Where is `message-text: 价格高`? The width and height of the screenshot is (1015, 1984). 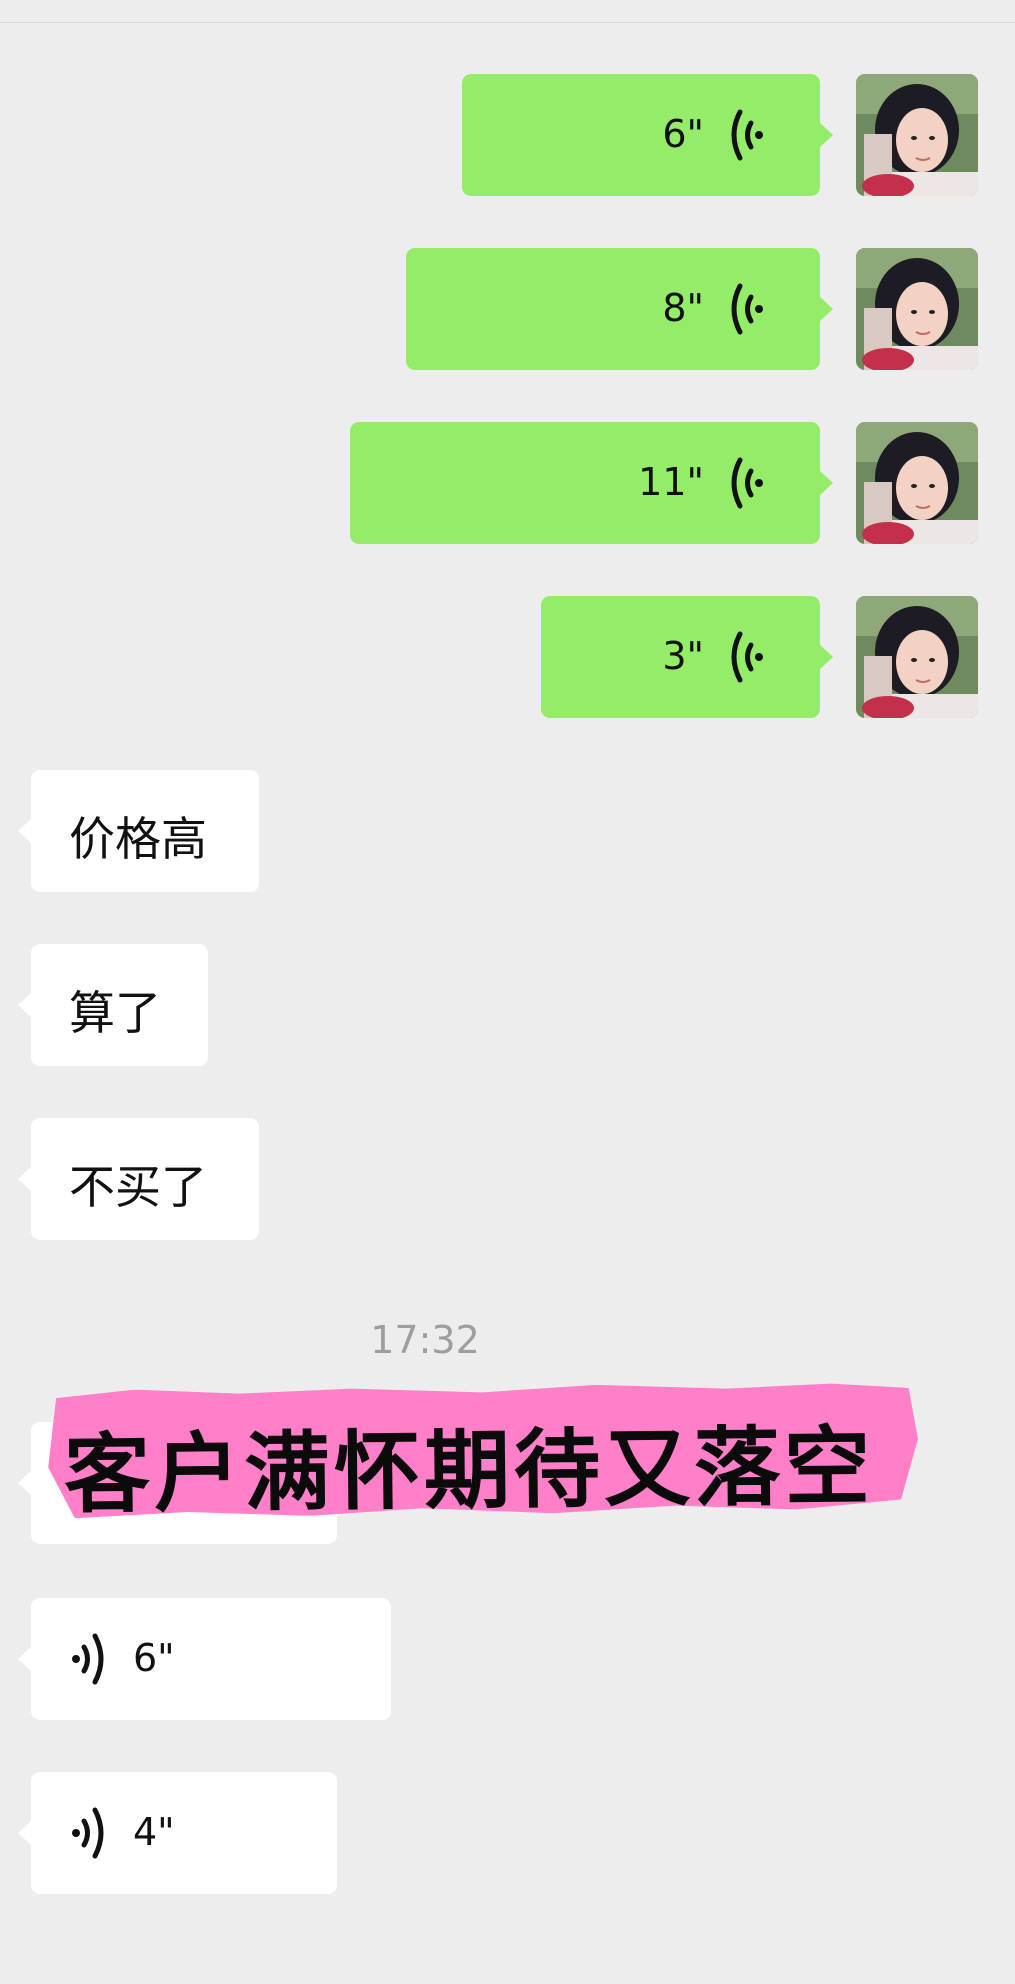
message-text: 价格高 is located at coordinates (138, 839).